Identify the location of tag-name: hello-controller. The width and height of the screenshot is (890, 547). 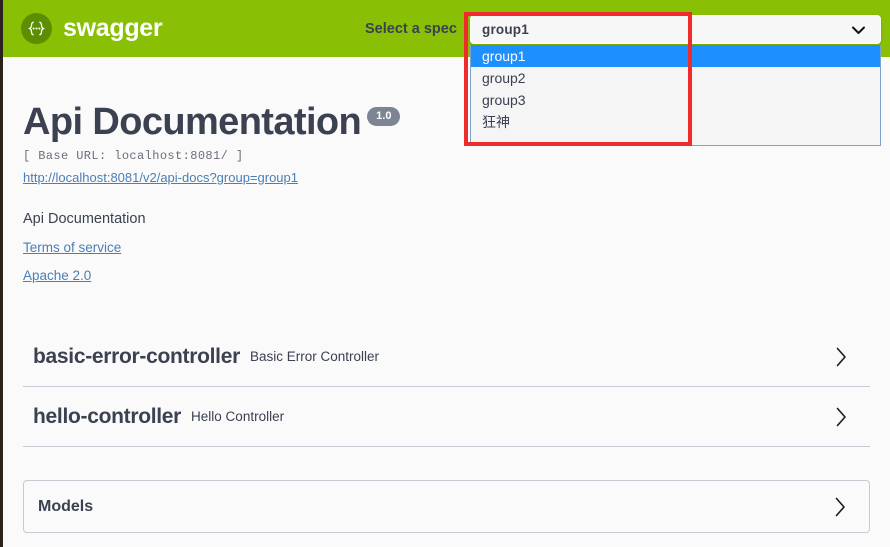
(107, 416).